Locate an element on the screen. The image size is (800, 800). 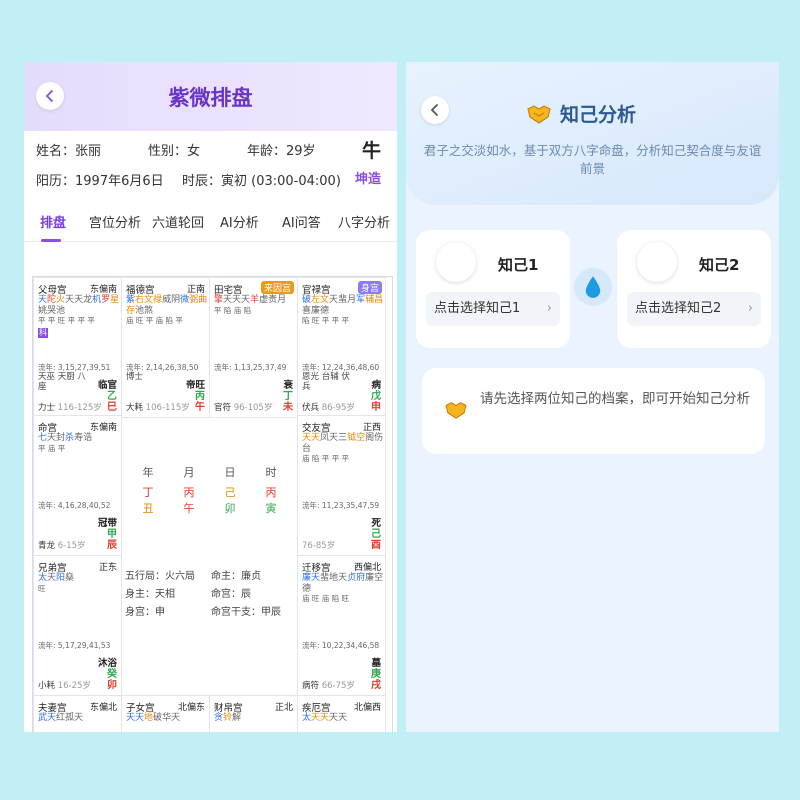
age-range: 76-85岁 is located at coordinates (319, 546).